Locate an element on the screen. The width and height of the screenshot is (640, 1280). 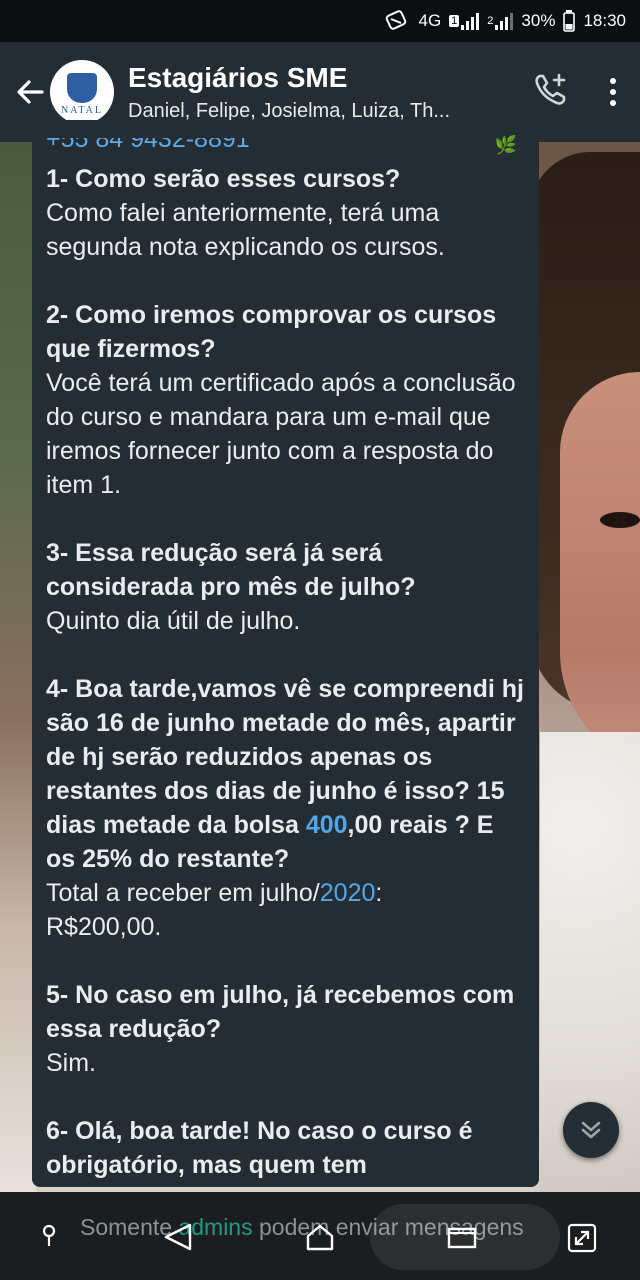
sender-phone-partial: +55 84 9432-8891 is located at coordinates (148, 147).